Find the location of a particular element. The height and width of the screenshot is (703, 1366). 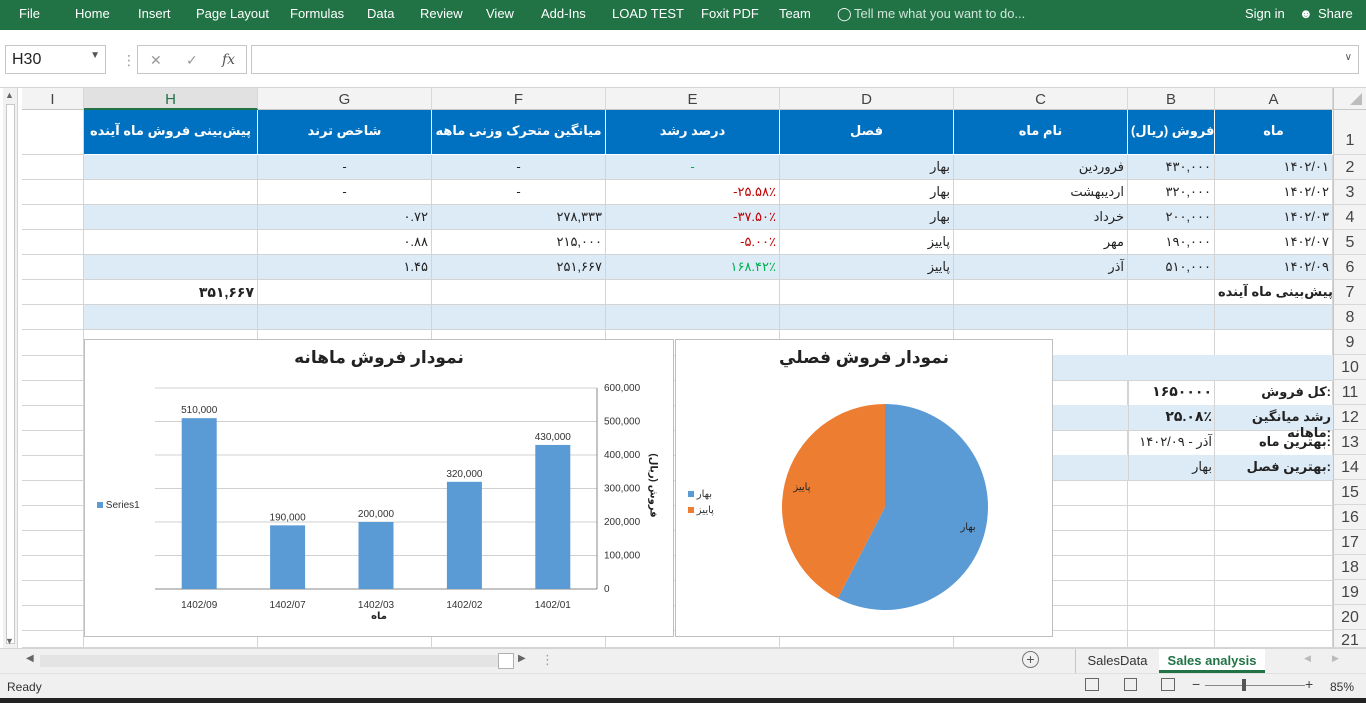

cell-e4: -۳۷.۵۰٪ is located at coordinates (693, 217).